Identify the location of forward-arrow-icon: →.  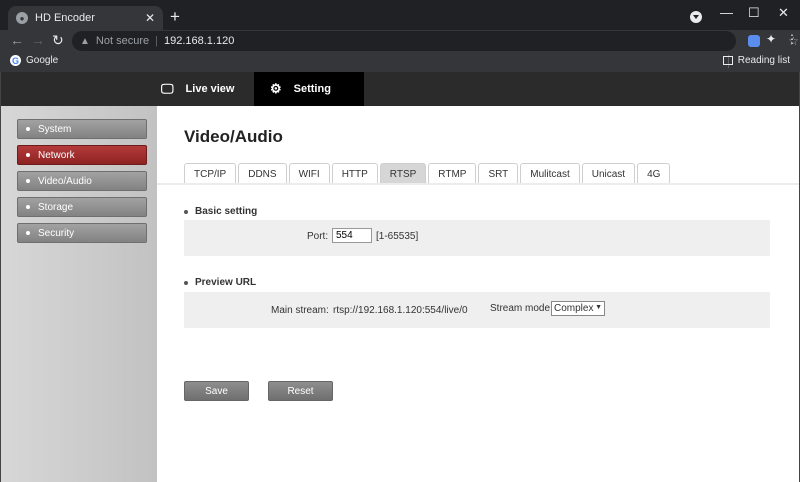
(38, 40).